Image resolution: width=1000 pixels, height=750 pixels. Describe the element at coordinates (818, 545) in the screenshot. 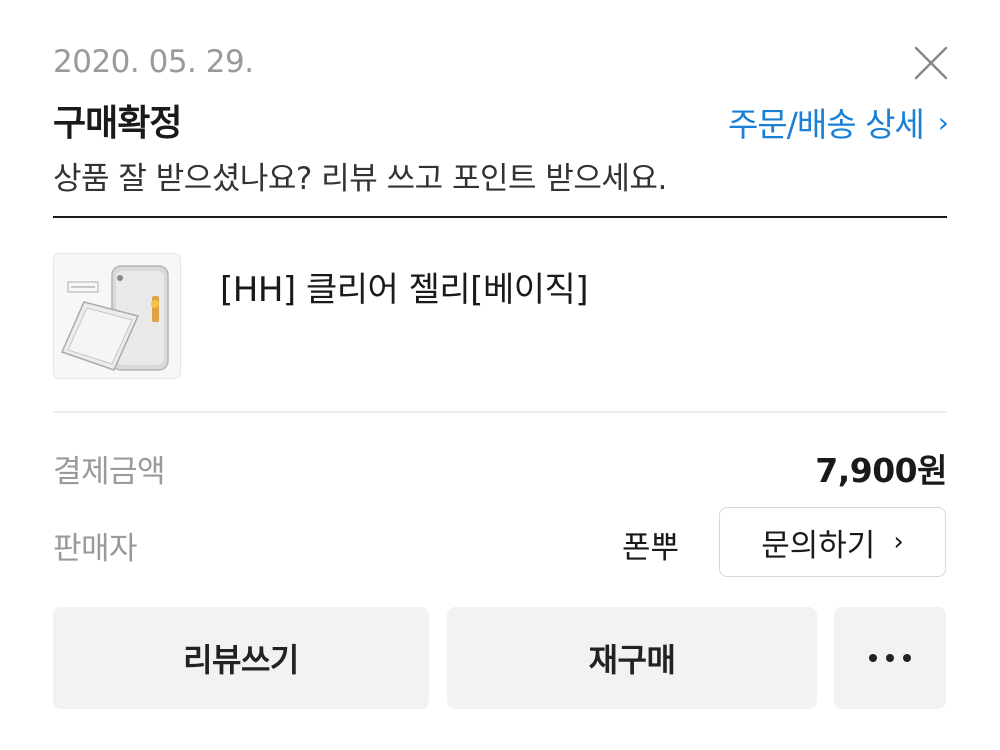

I see `inquiry-button-label: 문의하기` at that location.